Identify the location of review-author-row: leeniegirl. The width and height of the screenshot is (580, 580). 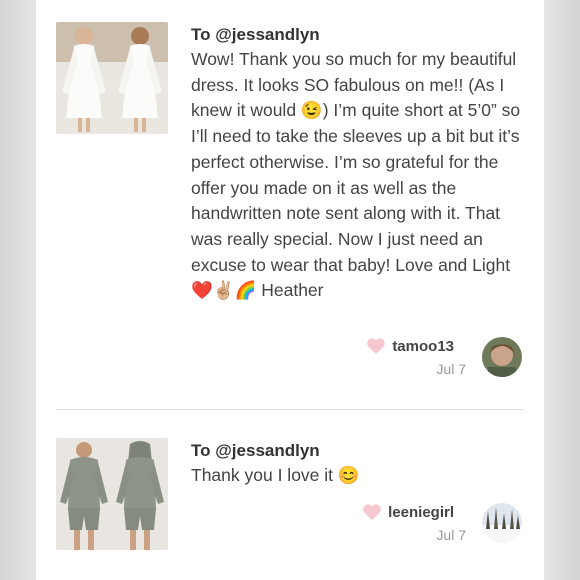
(408, 512).